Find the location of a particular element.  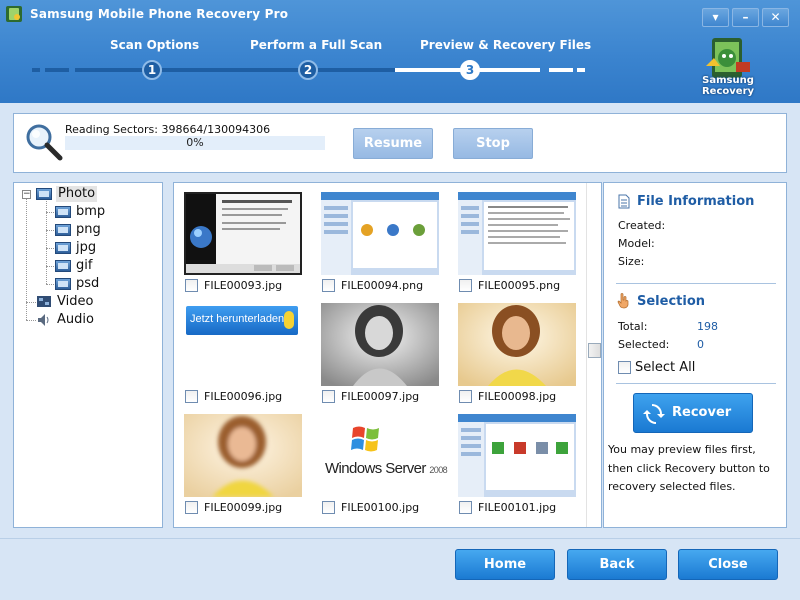

close-icon: ✕ is located at coordinates (775, 17).